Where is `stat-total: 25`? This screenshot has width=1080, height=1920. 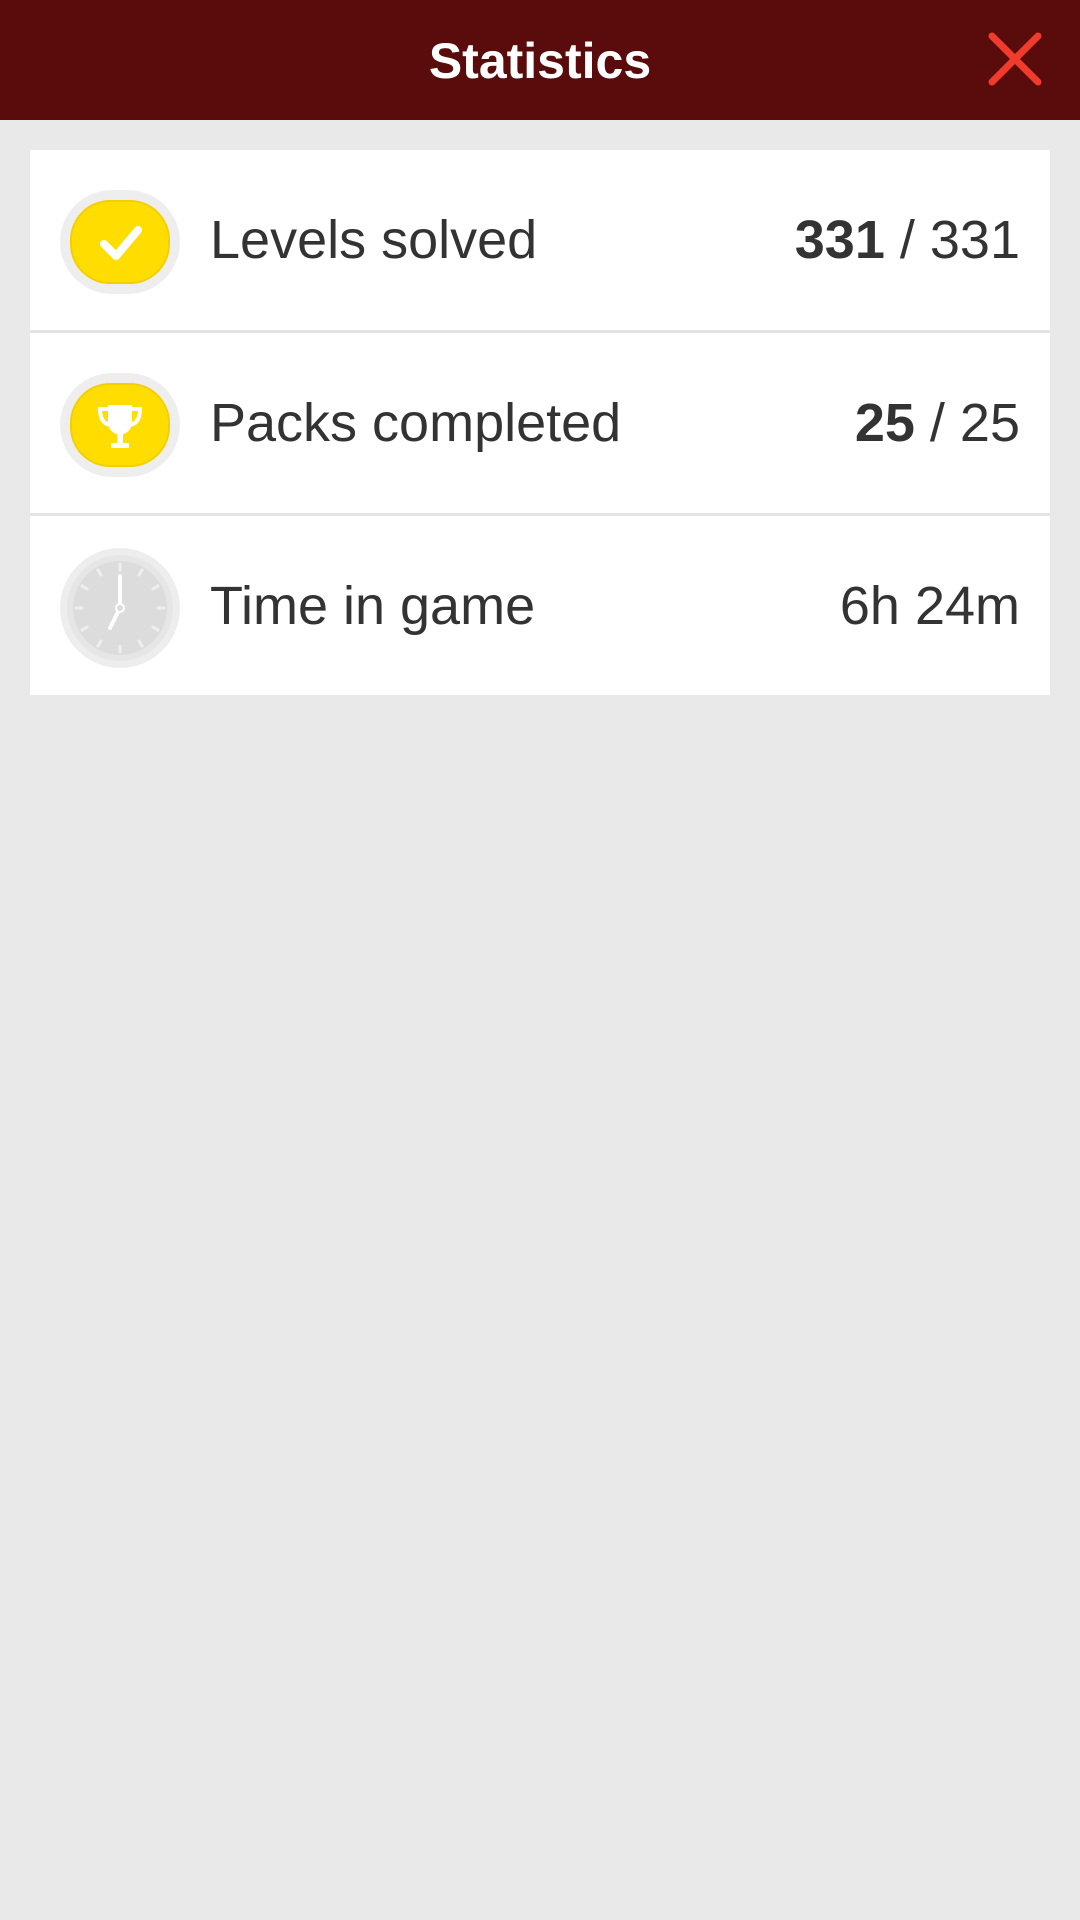 stat-total: 25 is located at coordinates (989, 423).